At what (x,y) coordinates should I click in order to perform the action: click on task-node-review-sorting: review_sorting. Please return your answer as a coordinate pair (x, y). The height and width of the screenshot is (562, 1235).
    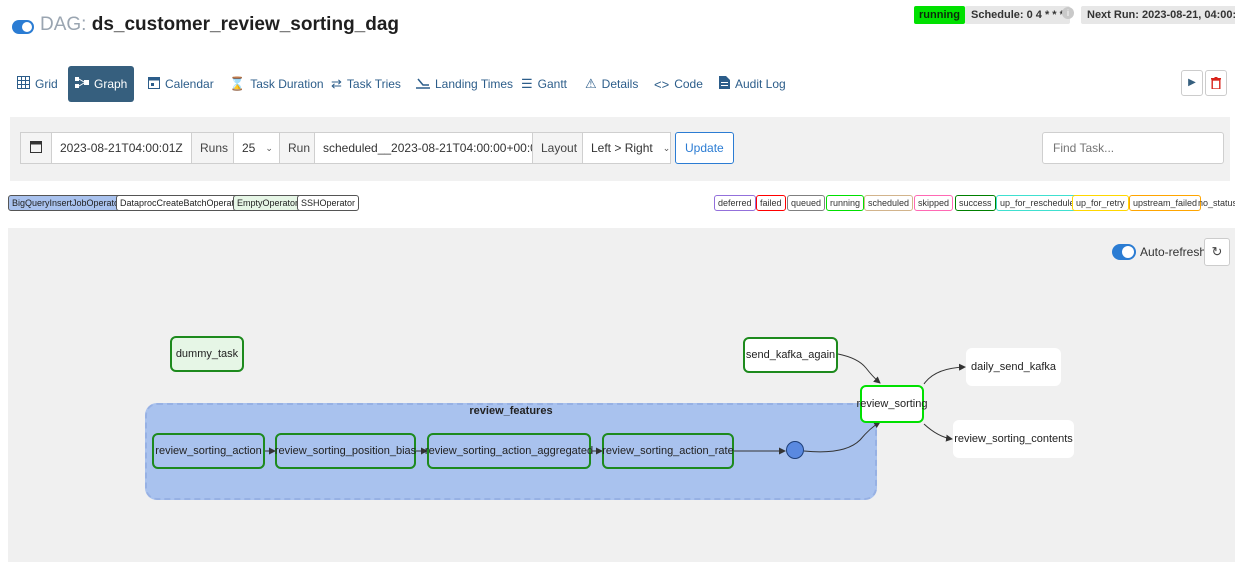
    Looking at the image, I should click on (892, 404).